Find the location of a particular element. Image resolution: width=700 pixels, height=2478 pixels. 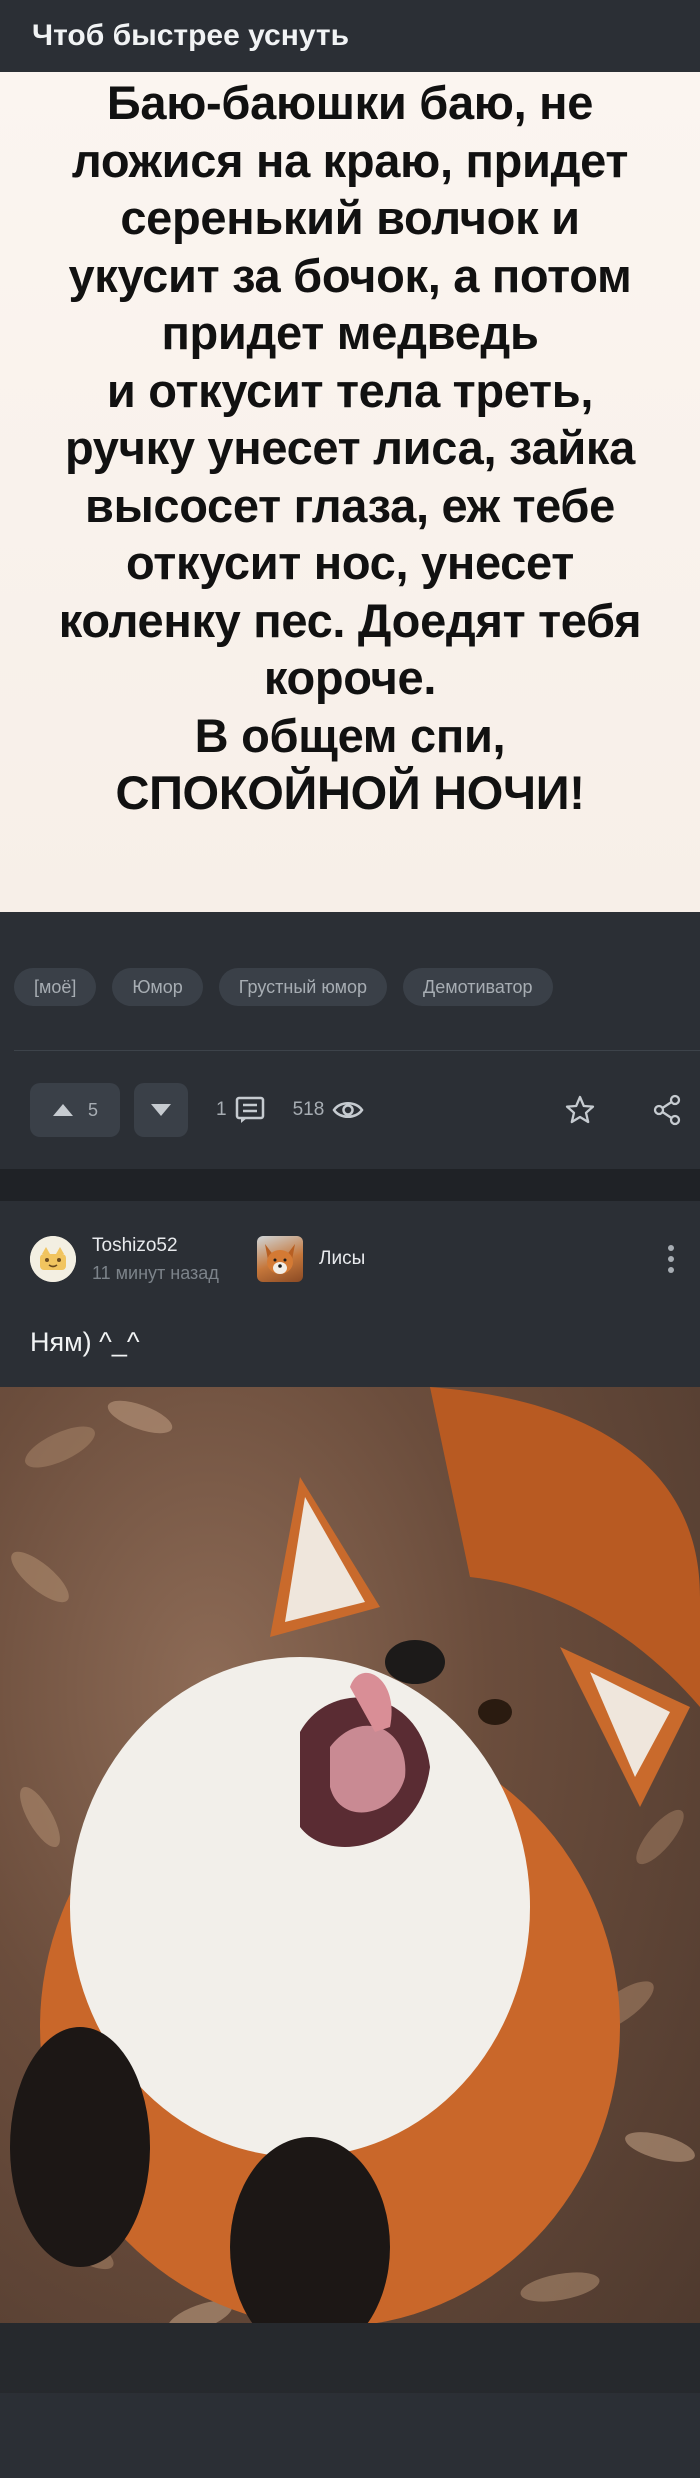

avatar-image-icon is located at coordinates (53, 1259).